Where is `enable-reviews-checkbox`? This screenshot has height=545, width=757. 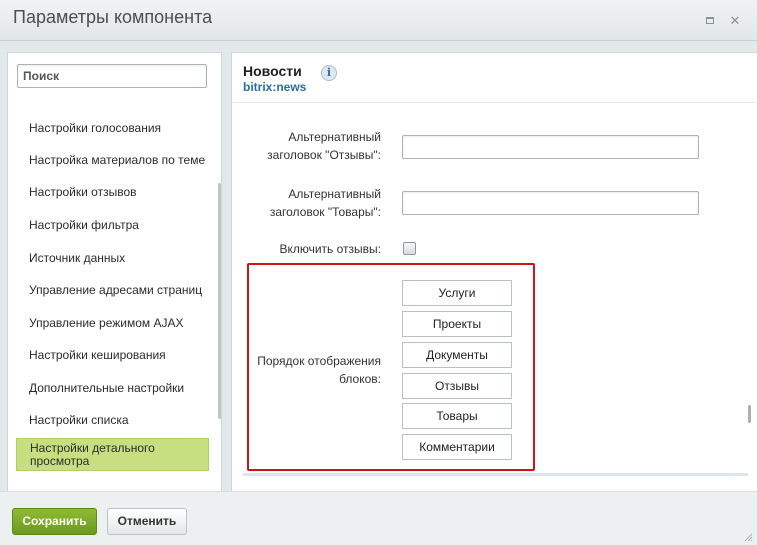
enable-reviews-checkbox is located at coordinates (409, 248).